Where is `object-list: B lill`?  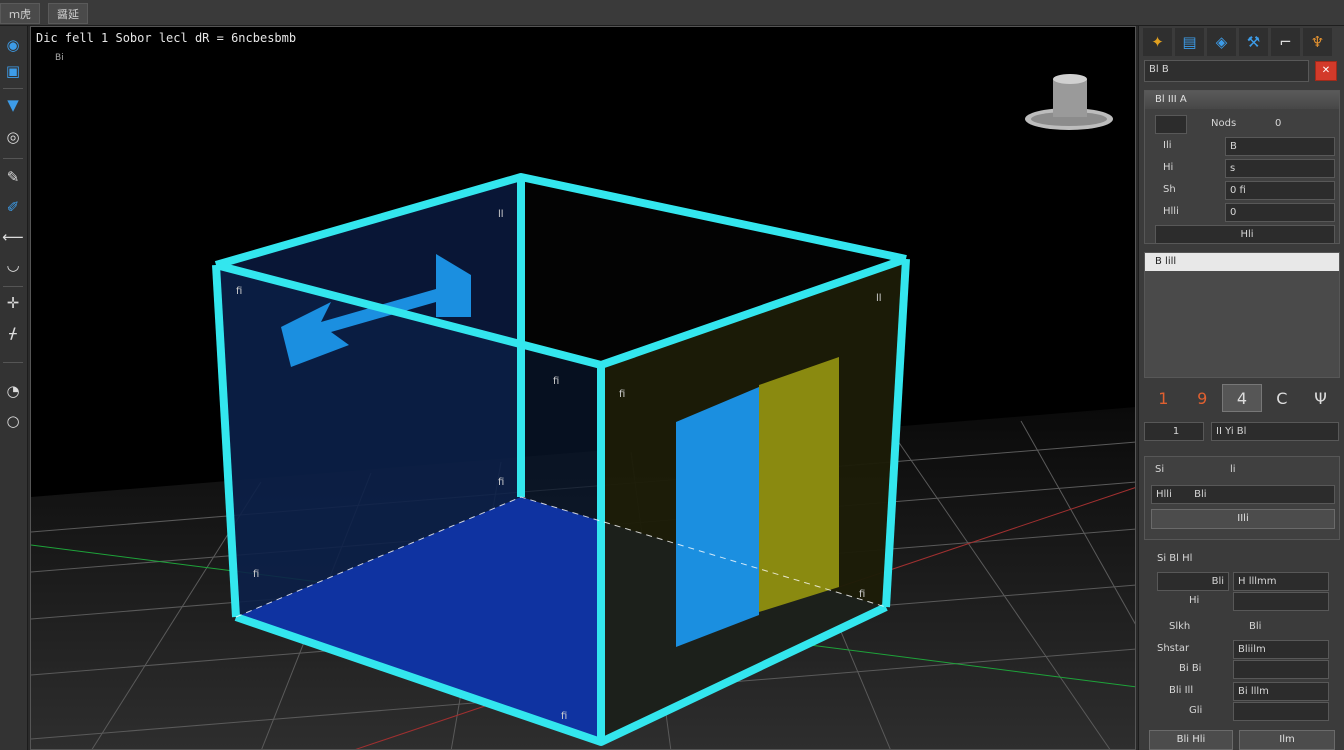
object-list: B lill is located at coordinates (1242, 315).